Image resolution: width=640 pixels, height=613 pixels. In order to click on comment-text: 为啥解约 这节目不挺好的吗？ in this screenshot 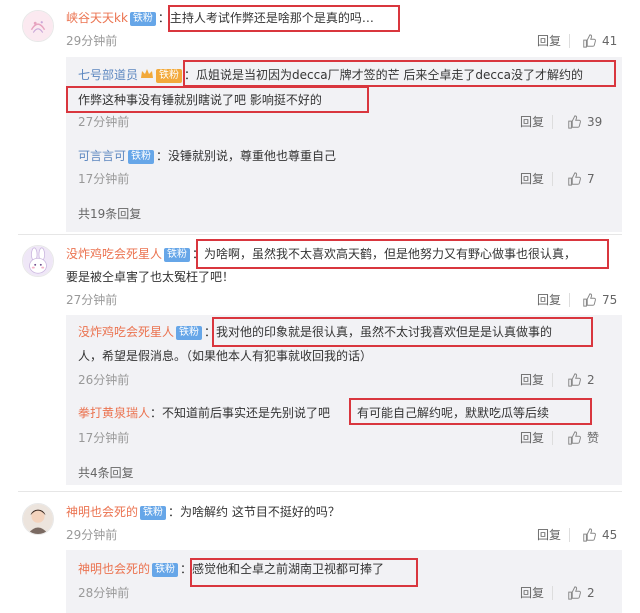, I will do `click(260, 512)`.